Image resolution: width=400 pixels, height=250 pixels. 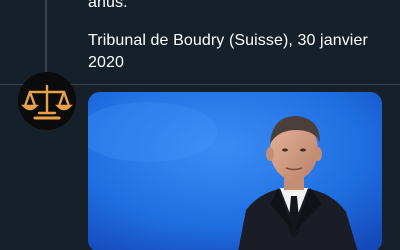 I want to click on avatar, so click(x=47, y=101).